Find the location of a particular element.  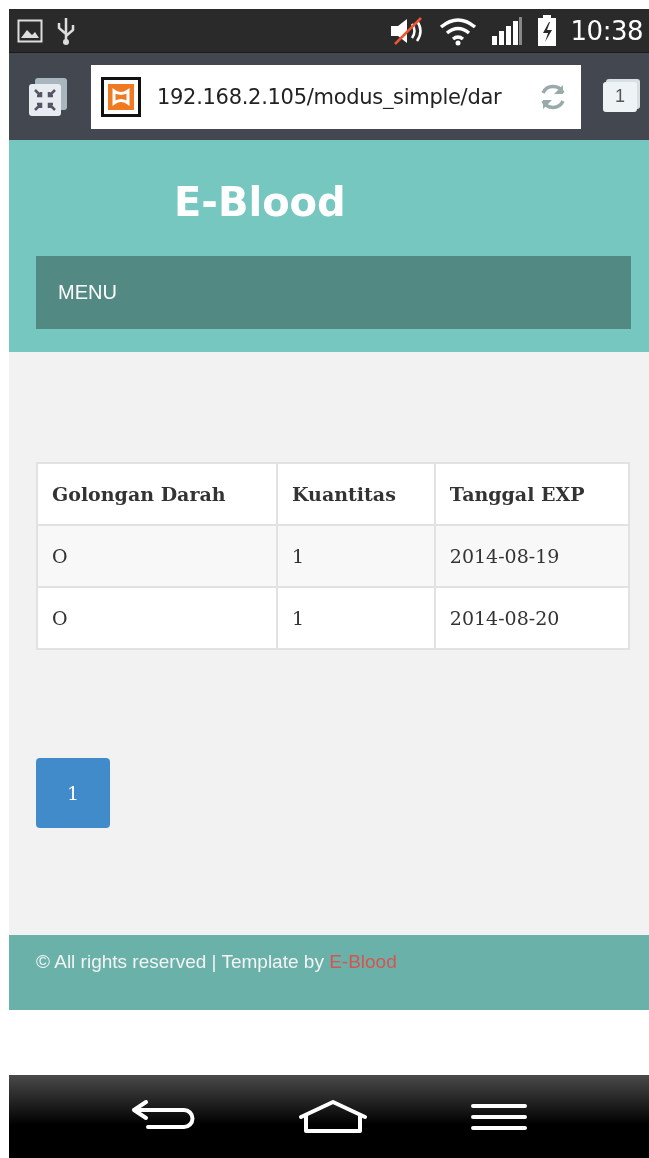

column-header: Golongan Darah is located at coordinates (157, 494).